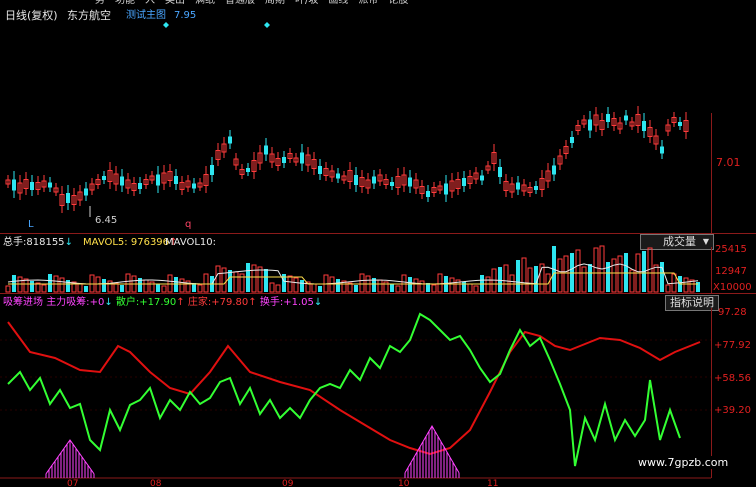 This screenshot has height=487, width=756. Describe the element at coordinates (73, 483) in the screenshot. I see `bottom-axis-1: 07` at that location.